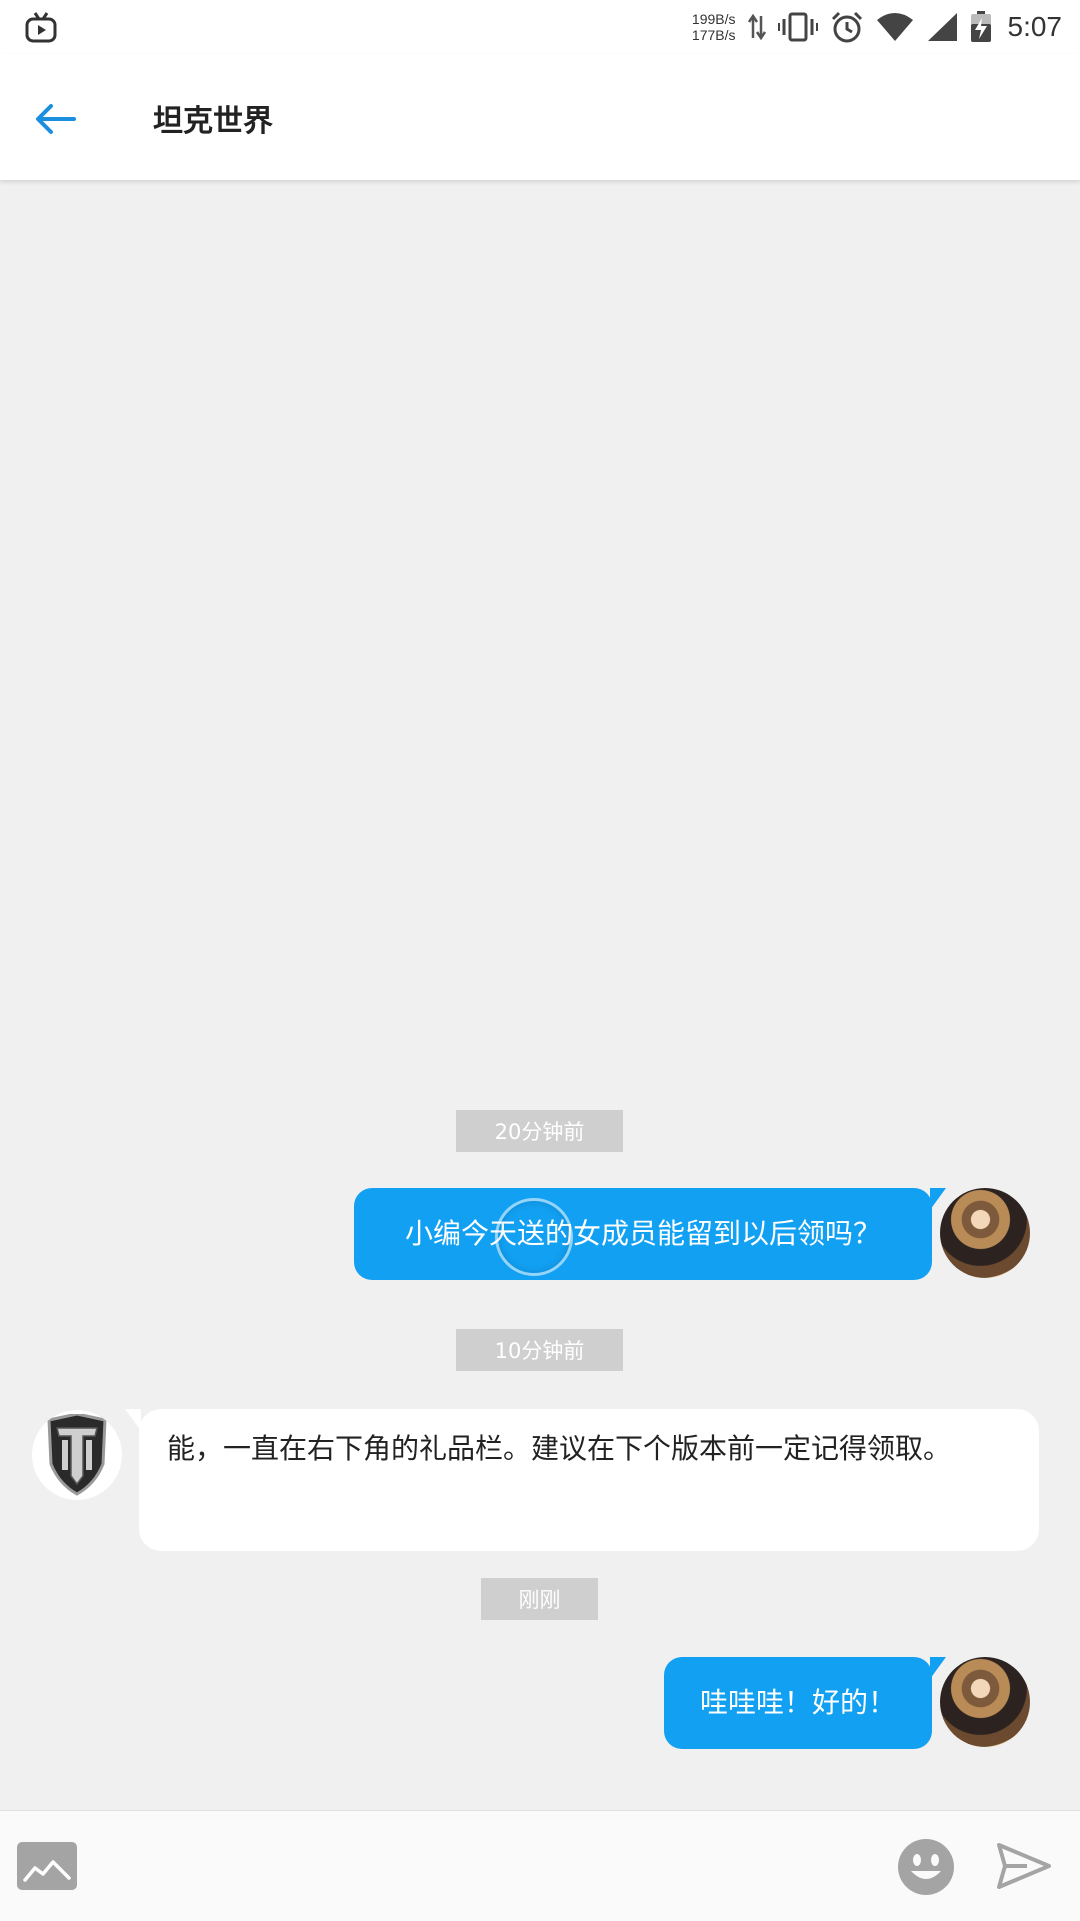  Describe the element at coordinates (539, 1131) in the screenshot. I see `message-timestamp: 20分钟前` at that location.